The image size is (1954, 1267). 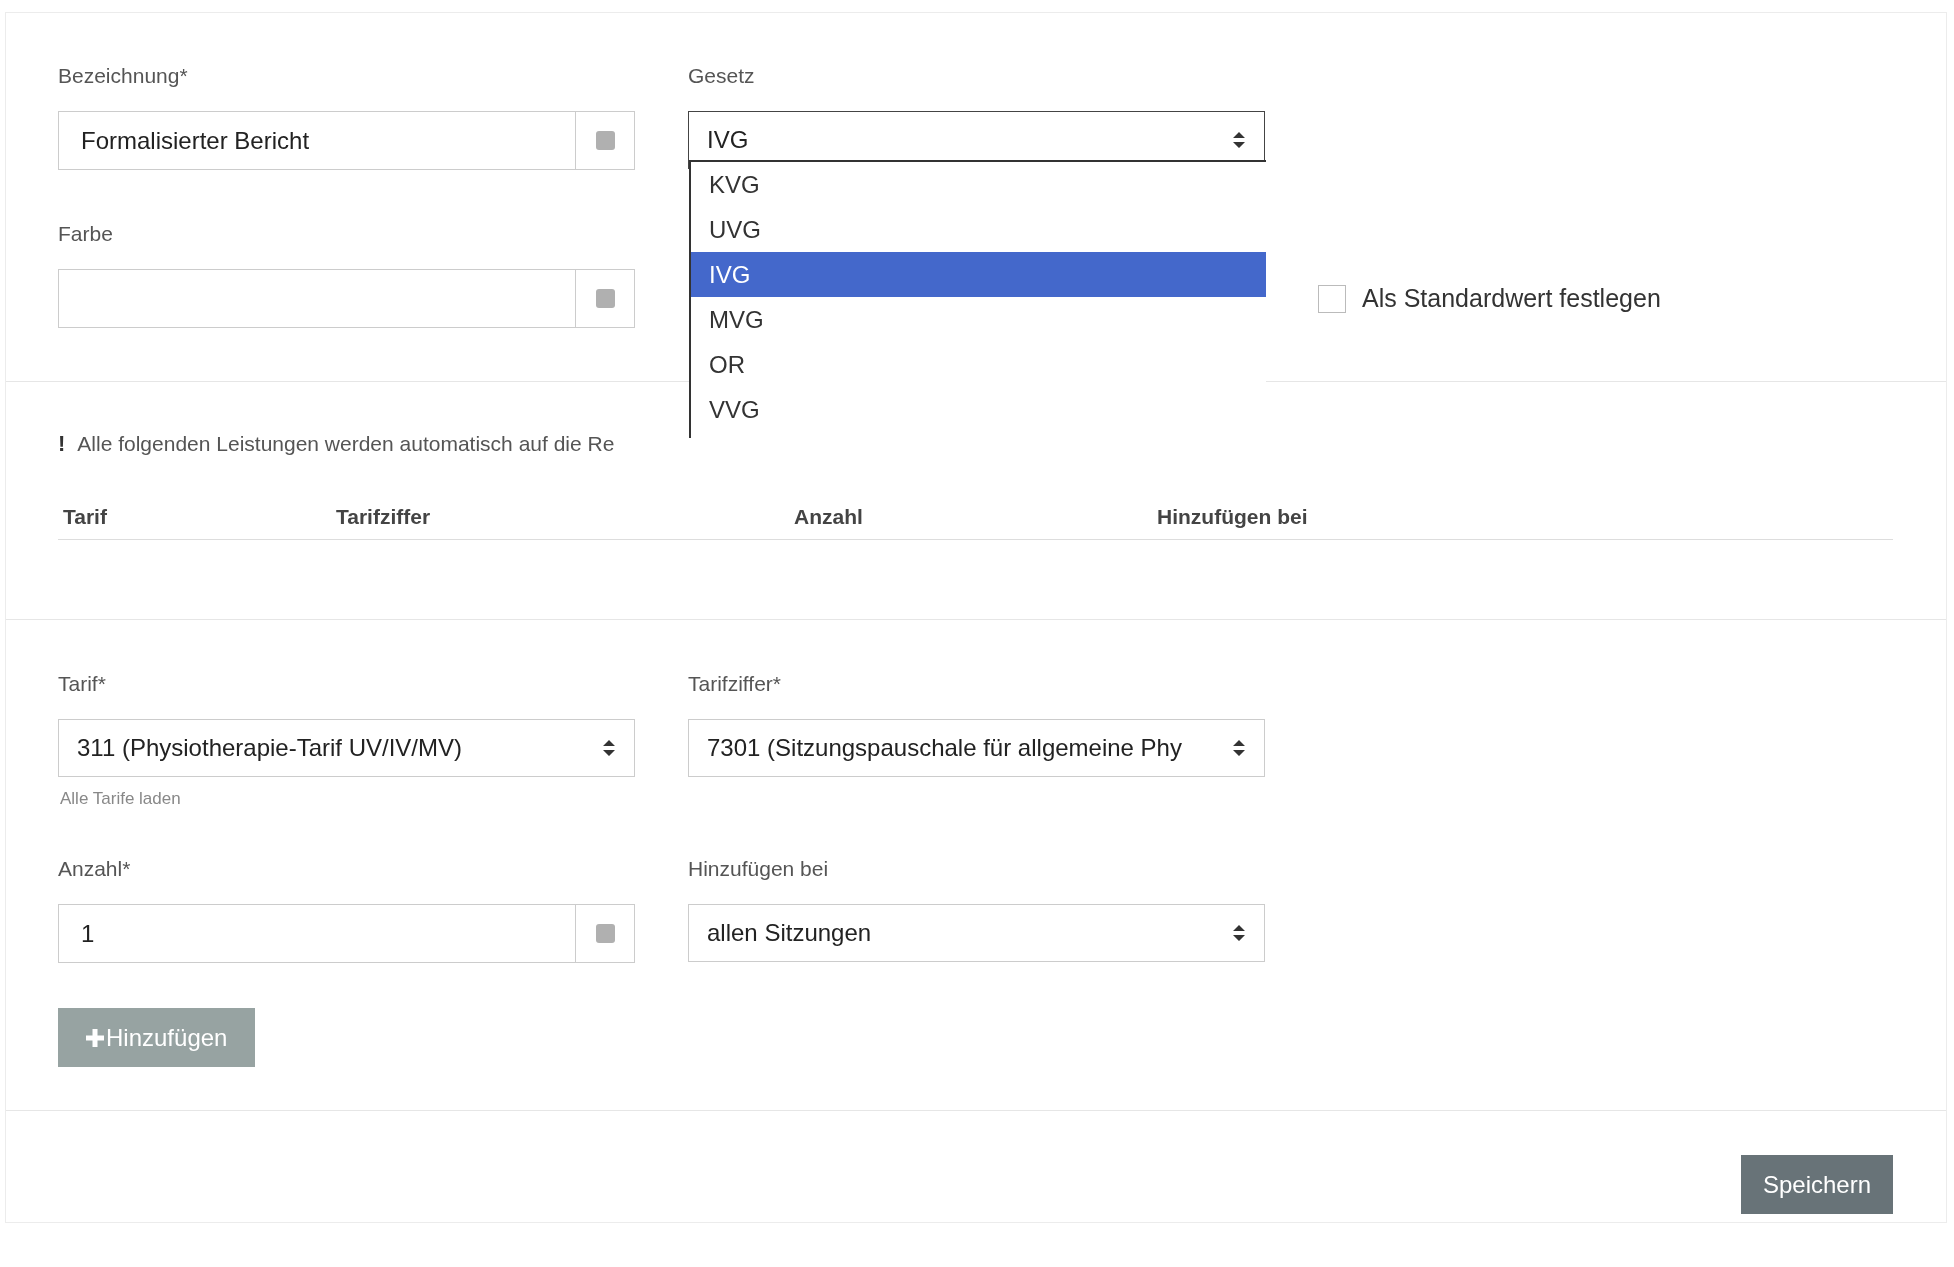 I want to click on column-header: Tarifziffer, so click(x=384, y=517).